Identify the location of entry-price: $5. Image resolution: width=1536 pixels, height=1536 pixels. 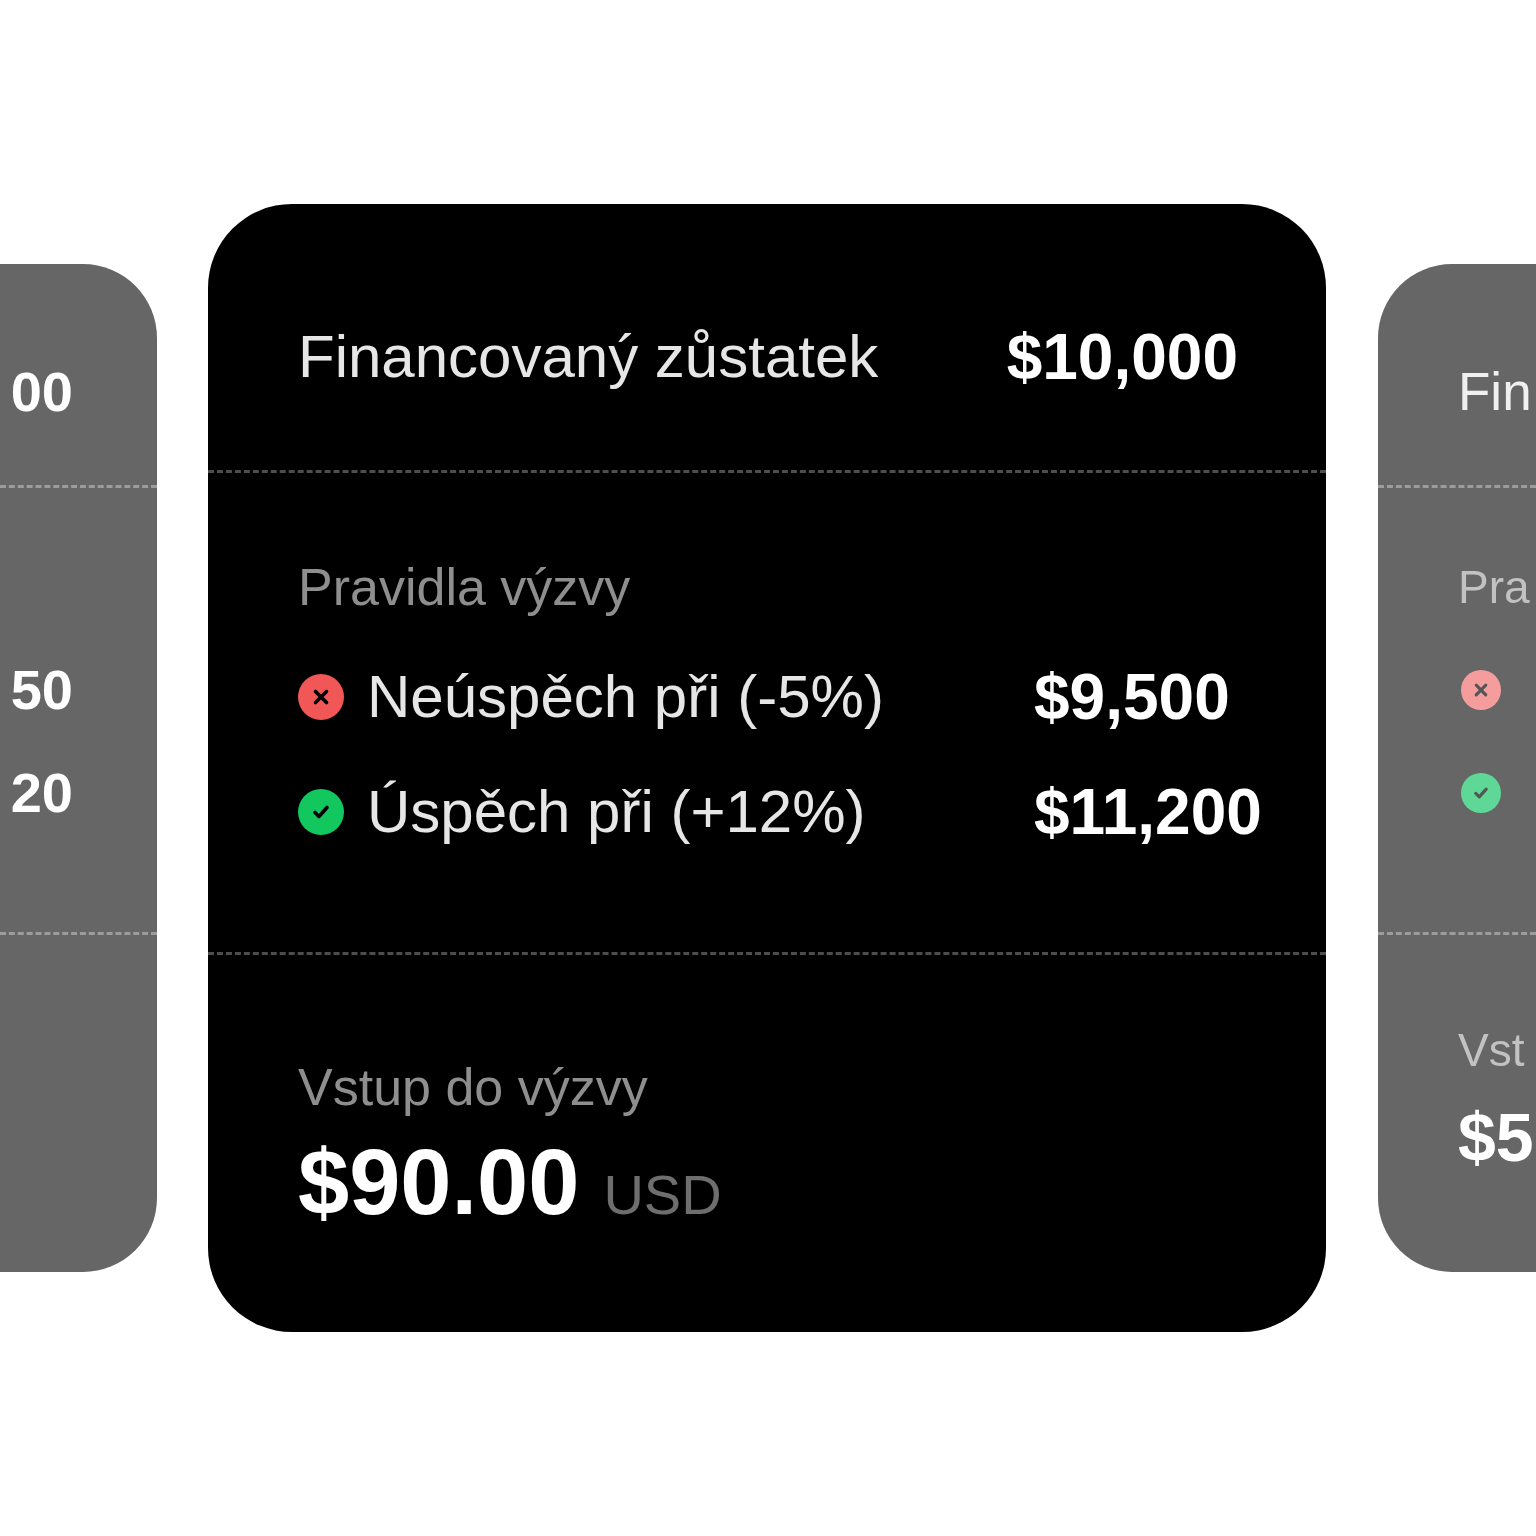
(1496, 1137).